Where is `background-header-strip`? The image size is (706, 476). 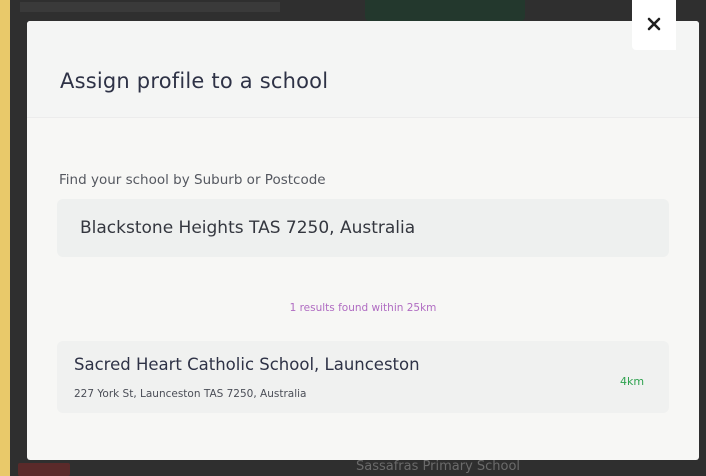 background-header-strip is located at coordinates (150, 7).